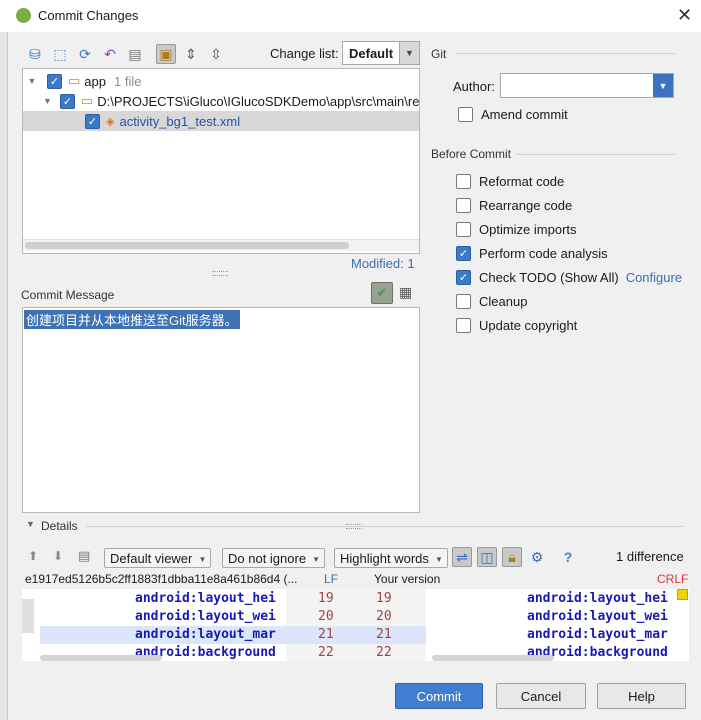 This screenshot has height=720, width=701. What do you see at coordinates (191, 54) in the screenshot?
I see `expand-icon: ⇕` at bounding box center [191, 54].